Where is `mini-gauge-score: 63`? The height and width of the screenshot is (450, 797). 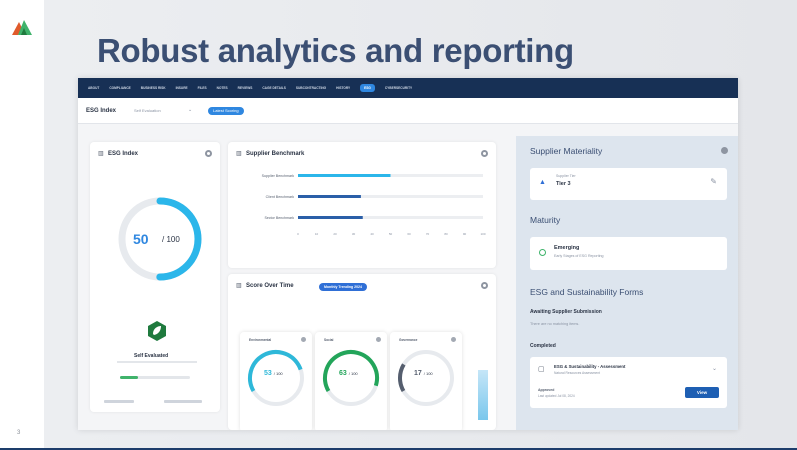
mini-gauge-score: 63 is located at coordinates (343, 373).